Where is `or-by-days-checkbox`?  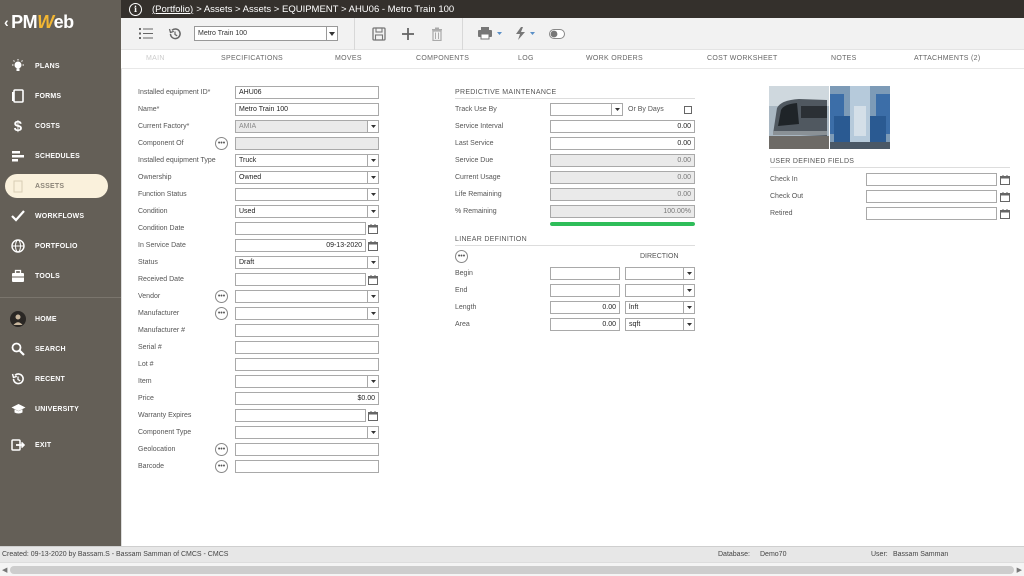
or-by-days-checkbox is located at coordinates (688, 110).